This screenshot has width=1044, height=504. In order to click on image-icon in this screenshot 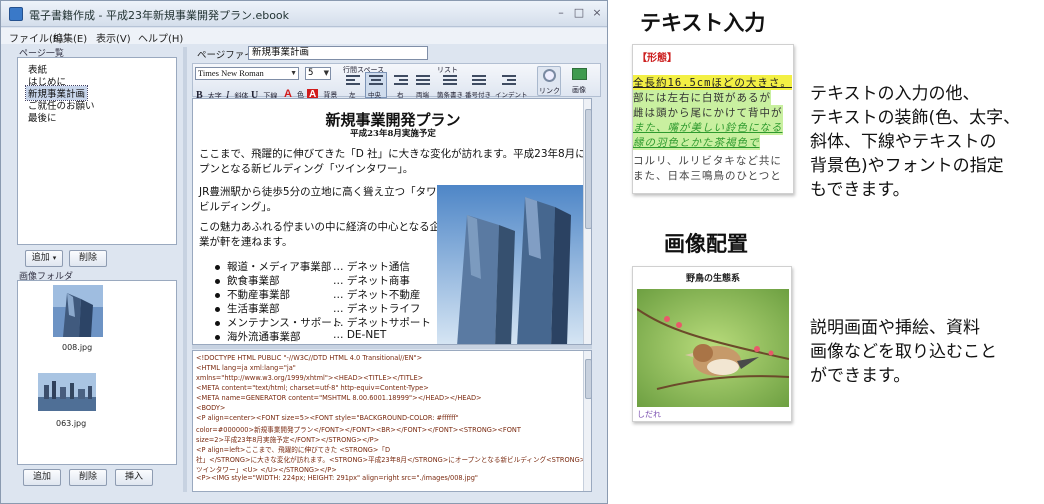, I will do `click(579, 74)`.